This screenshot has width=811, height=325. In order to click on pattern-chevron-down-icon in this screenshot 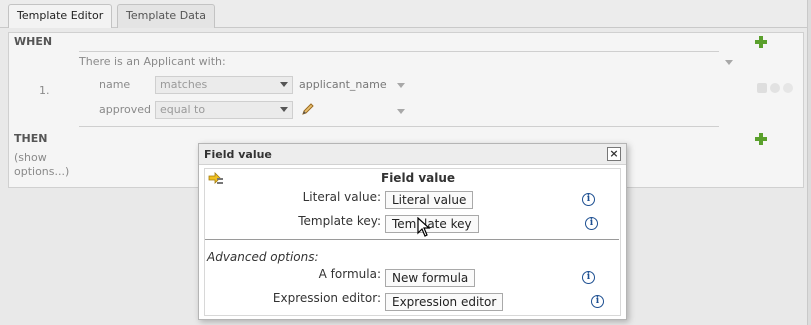, I will do `click(729, 62)`.